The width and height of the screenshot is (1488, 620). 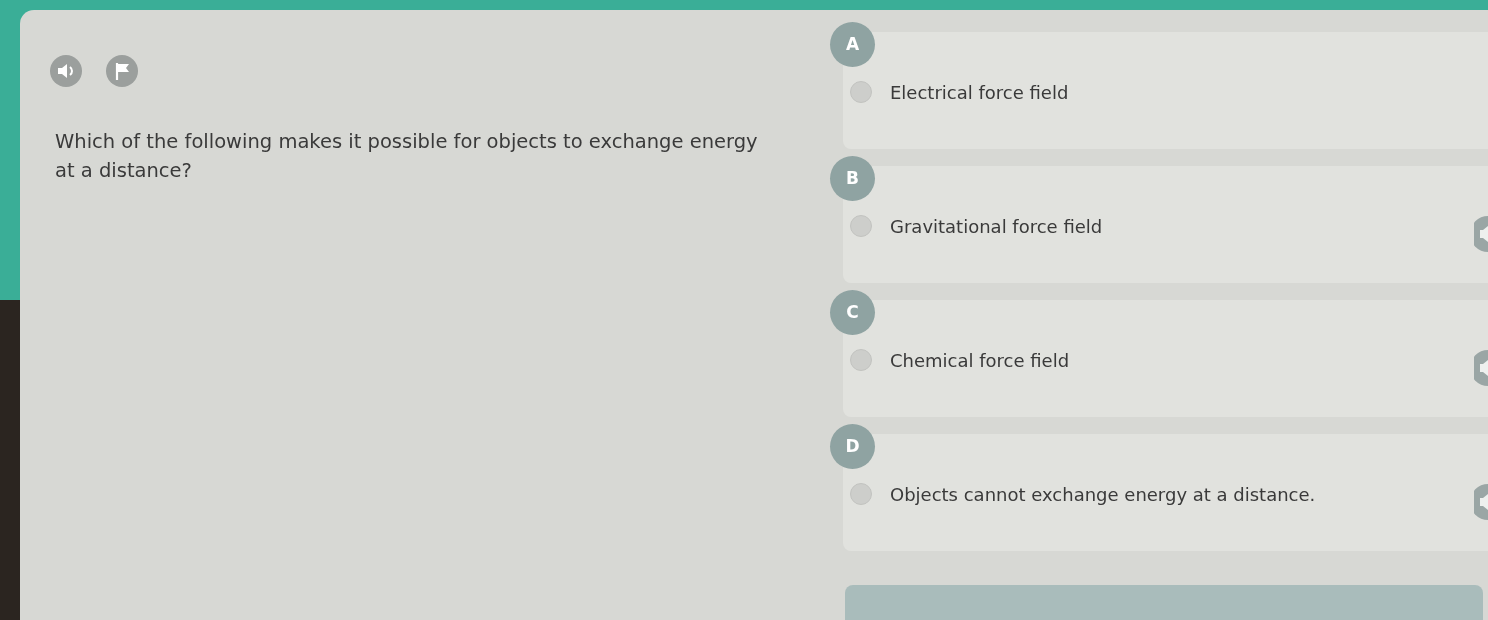 I want to click on option-letter: B, so click(x=852, y=178).